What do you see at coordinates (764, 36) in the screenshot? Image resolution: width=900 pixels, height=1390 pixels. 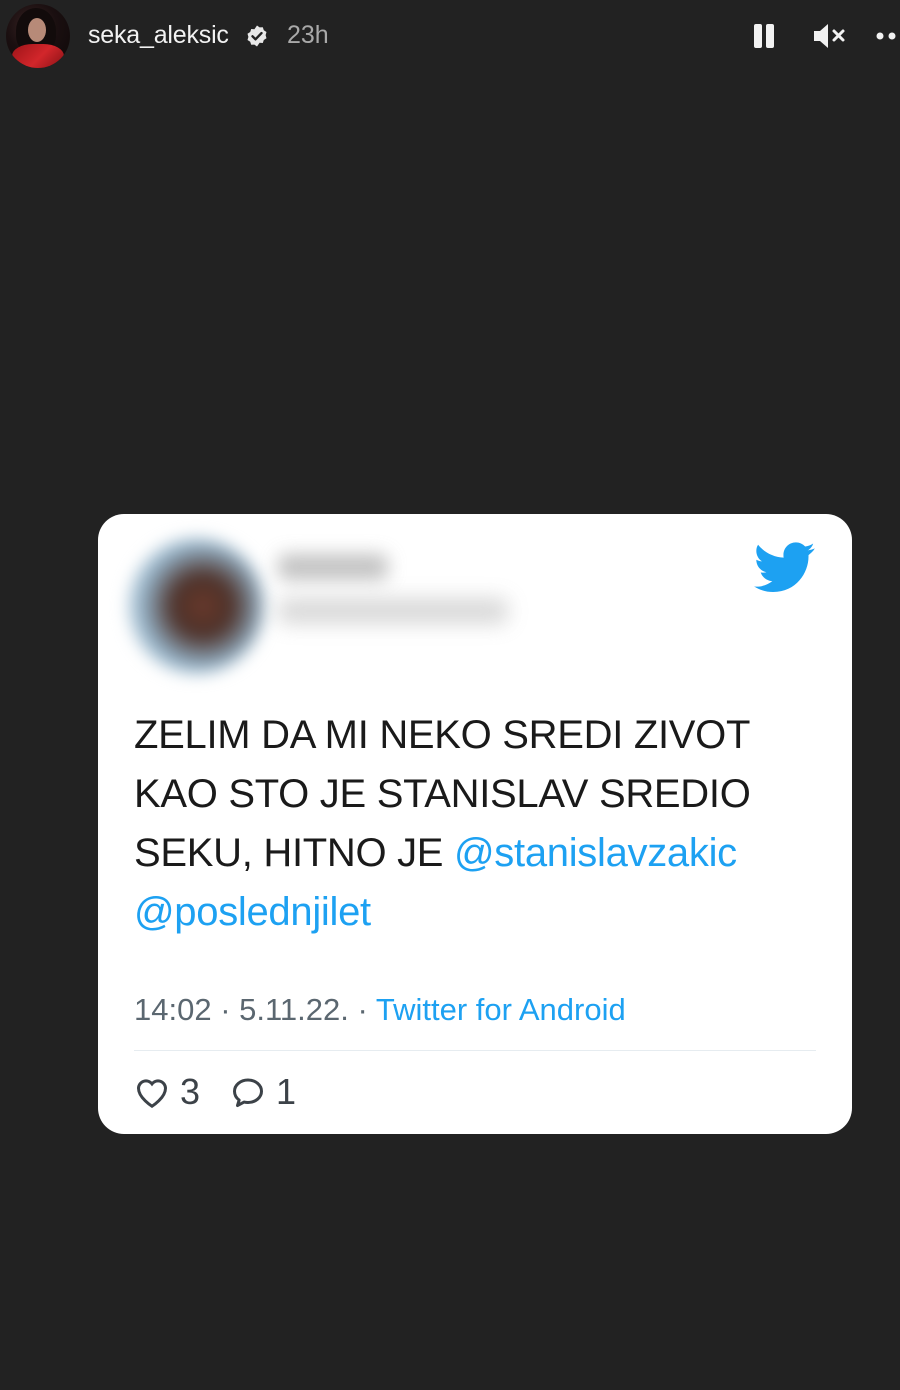 I see `pause-button` at bounding box center [764, 36].